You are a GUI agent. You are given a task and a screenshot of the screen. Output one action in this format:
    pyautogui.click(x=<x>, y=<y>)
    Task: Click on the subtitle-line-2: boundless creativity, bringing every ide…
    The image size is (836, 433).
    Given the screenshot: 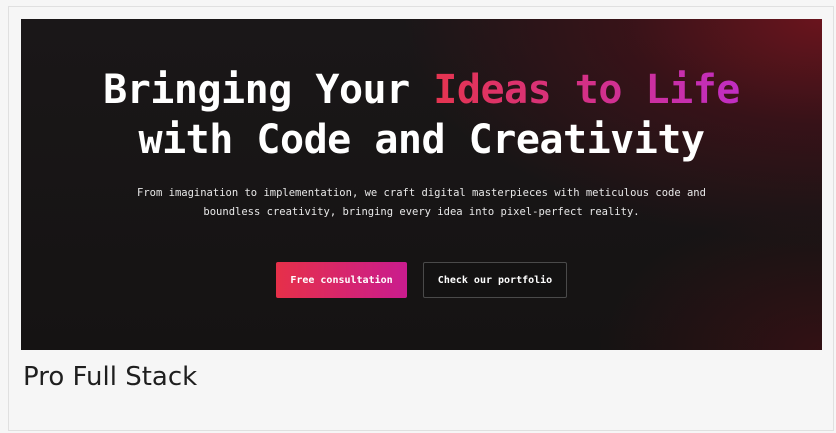 What is the action you would take?
    pyautogui.click(x=421, y=212)
    